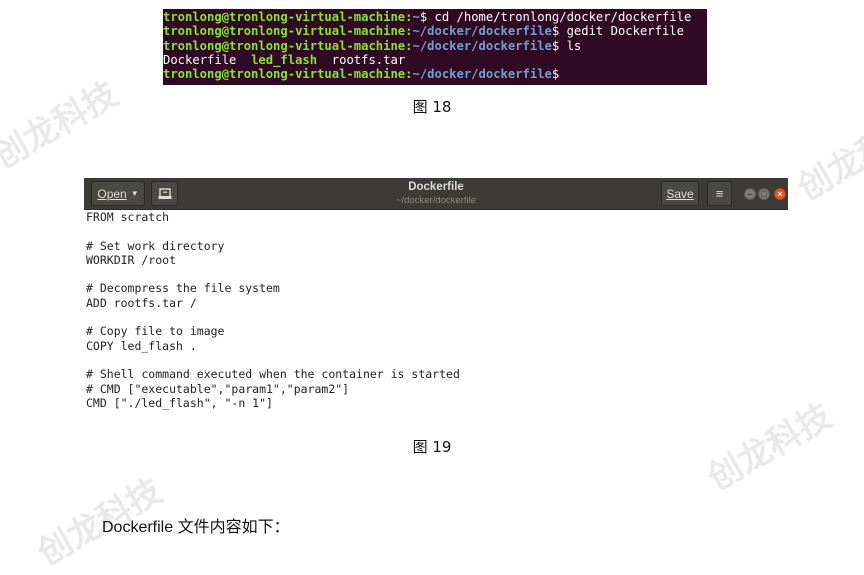 The width and height of the screenshot is (864, 575). What do you see at coordinates (432, 107) in the screenshot?
I see `figure-caption-18: 图 18` at bounding box center [432, 107].